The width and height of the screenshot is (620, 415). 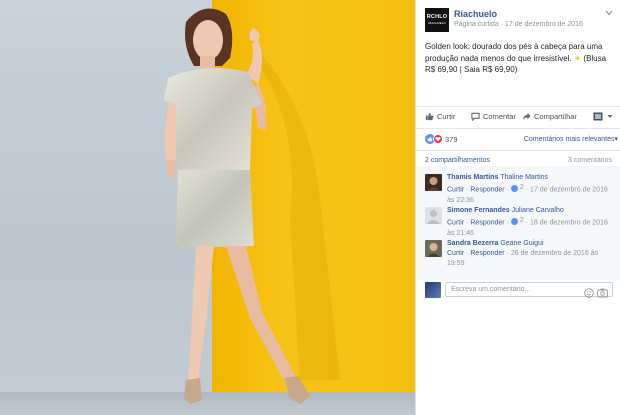 What do you see at coordinates (437, 20) in the screenshot?
I see `page-avatar: RCHLO RIACHUELO` at bounding box center [437, 20].